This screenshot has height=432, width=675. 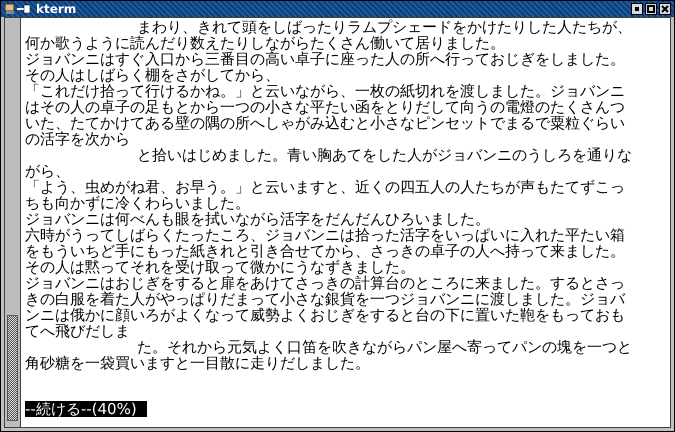 I want to click on text-line: 「これだけ拾って行けるかね。」と云いながら、一枚の紙切れを渡しました。ジョバンニ, so click(x=325, y=91).